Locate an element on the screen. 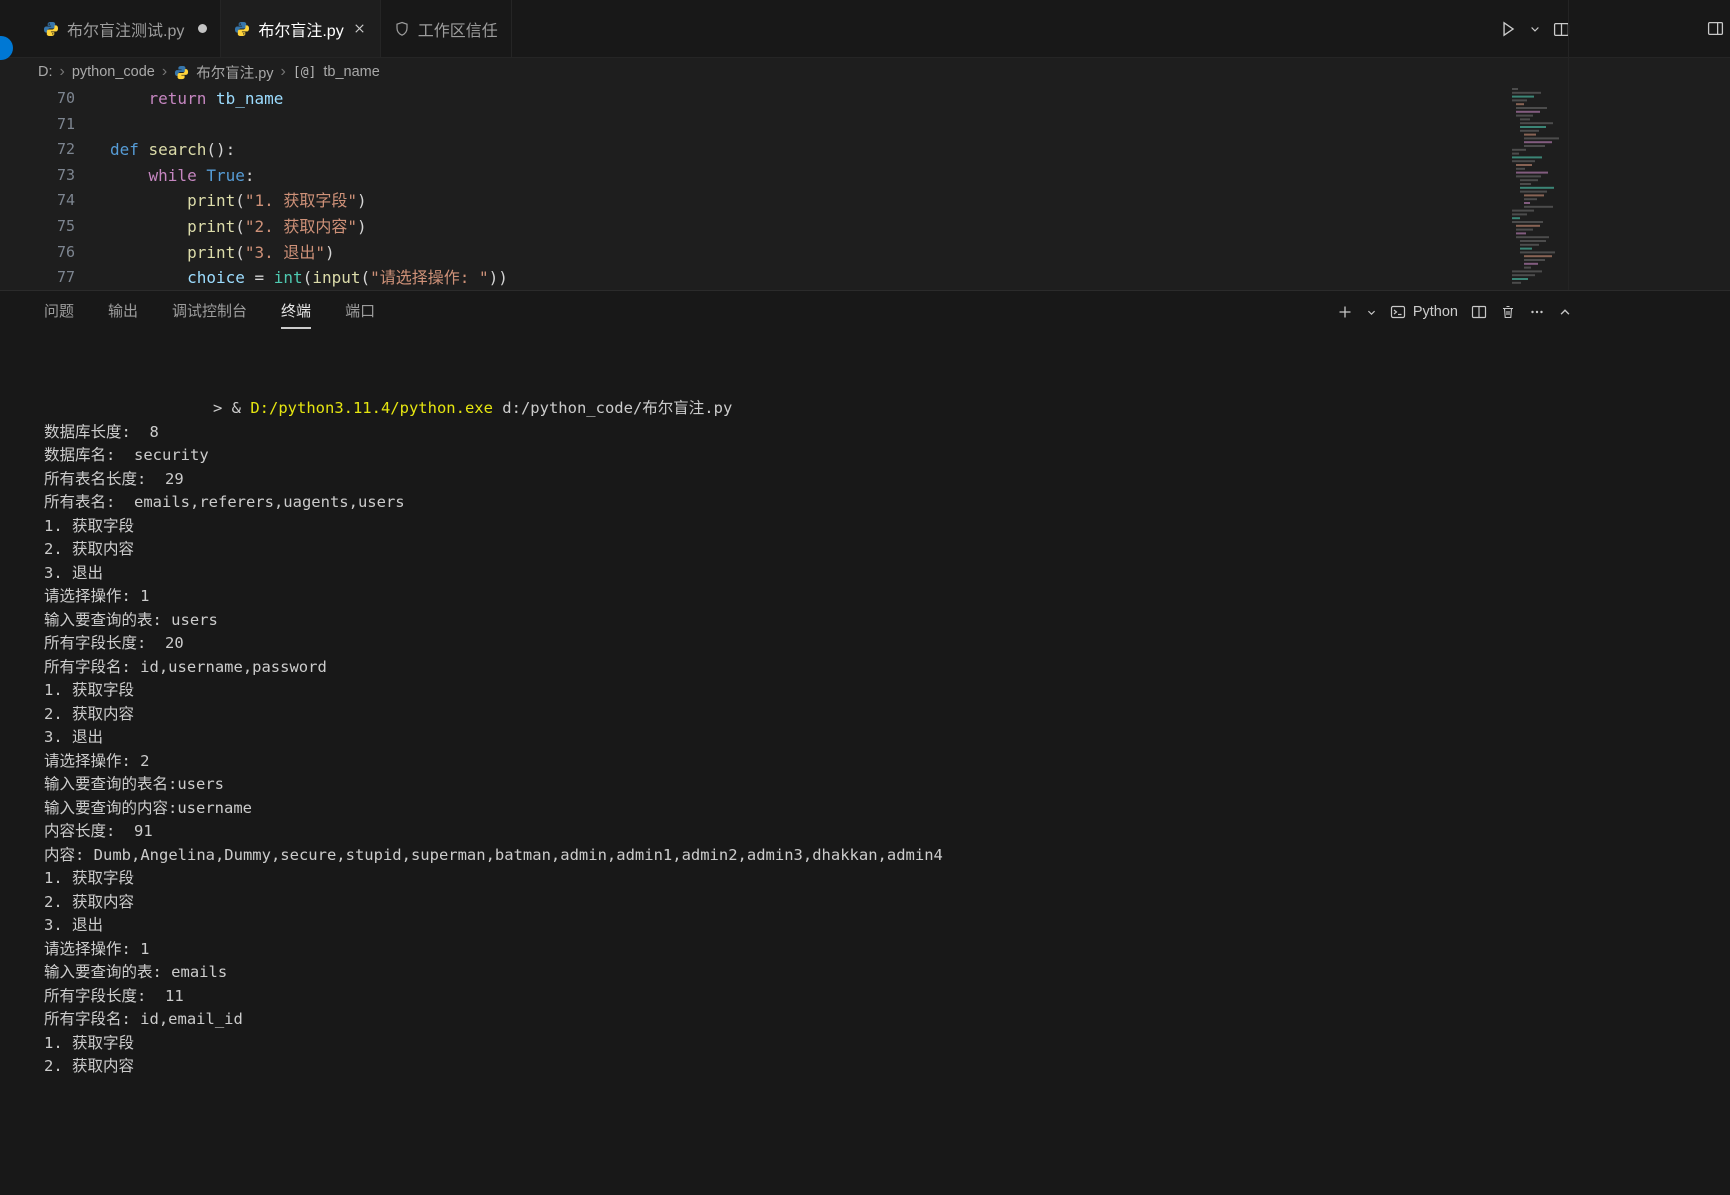 The height and width of the screenshot is (1195, 1730). terminal-icon is located at coordinates (1398, 312).